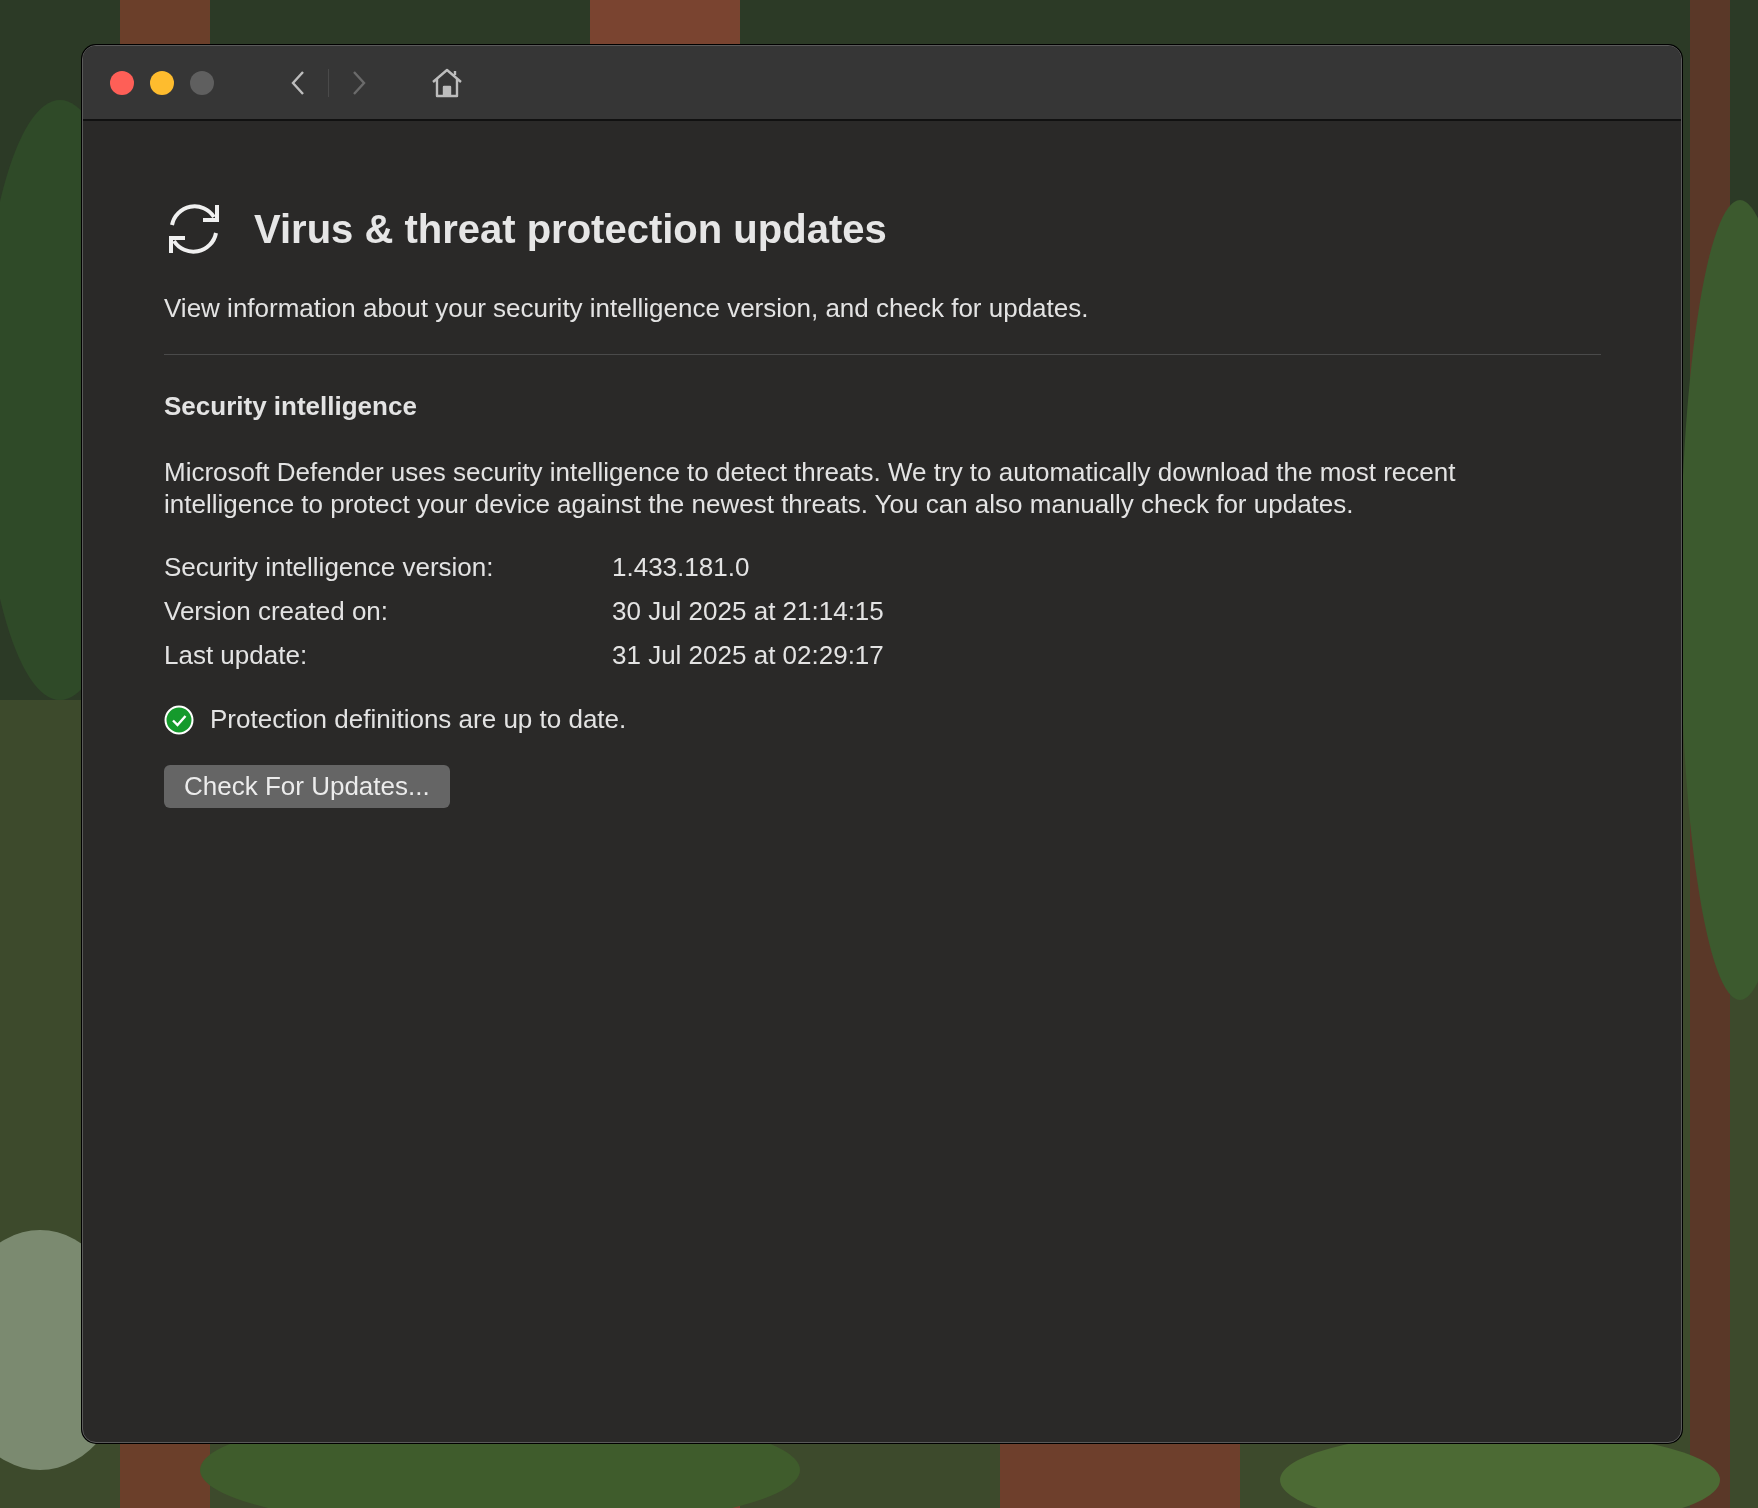 The height and width of the screenshot is (1508, 1758). I want to click on section-description: Microsoft Defender uses security intelligence to detect threats. We try to automatically download the most recent intelligence to protect your device against the newest threats. You can also manually check for updates., so click(810, 488).